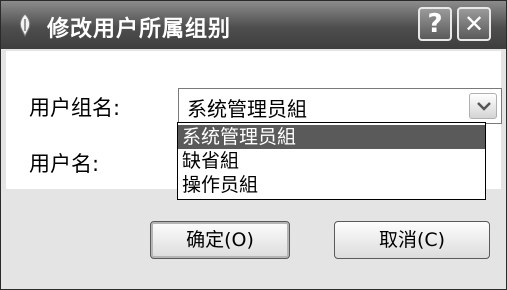 Image resolution: width=507 pixels, height=290 pixels. I want to click on dialog-title: 修改用户所属组别, so click(139, 29).